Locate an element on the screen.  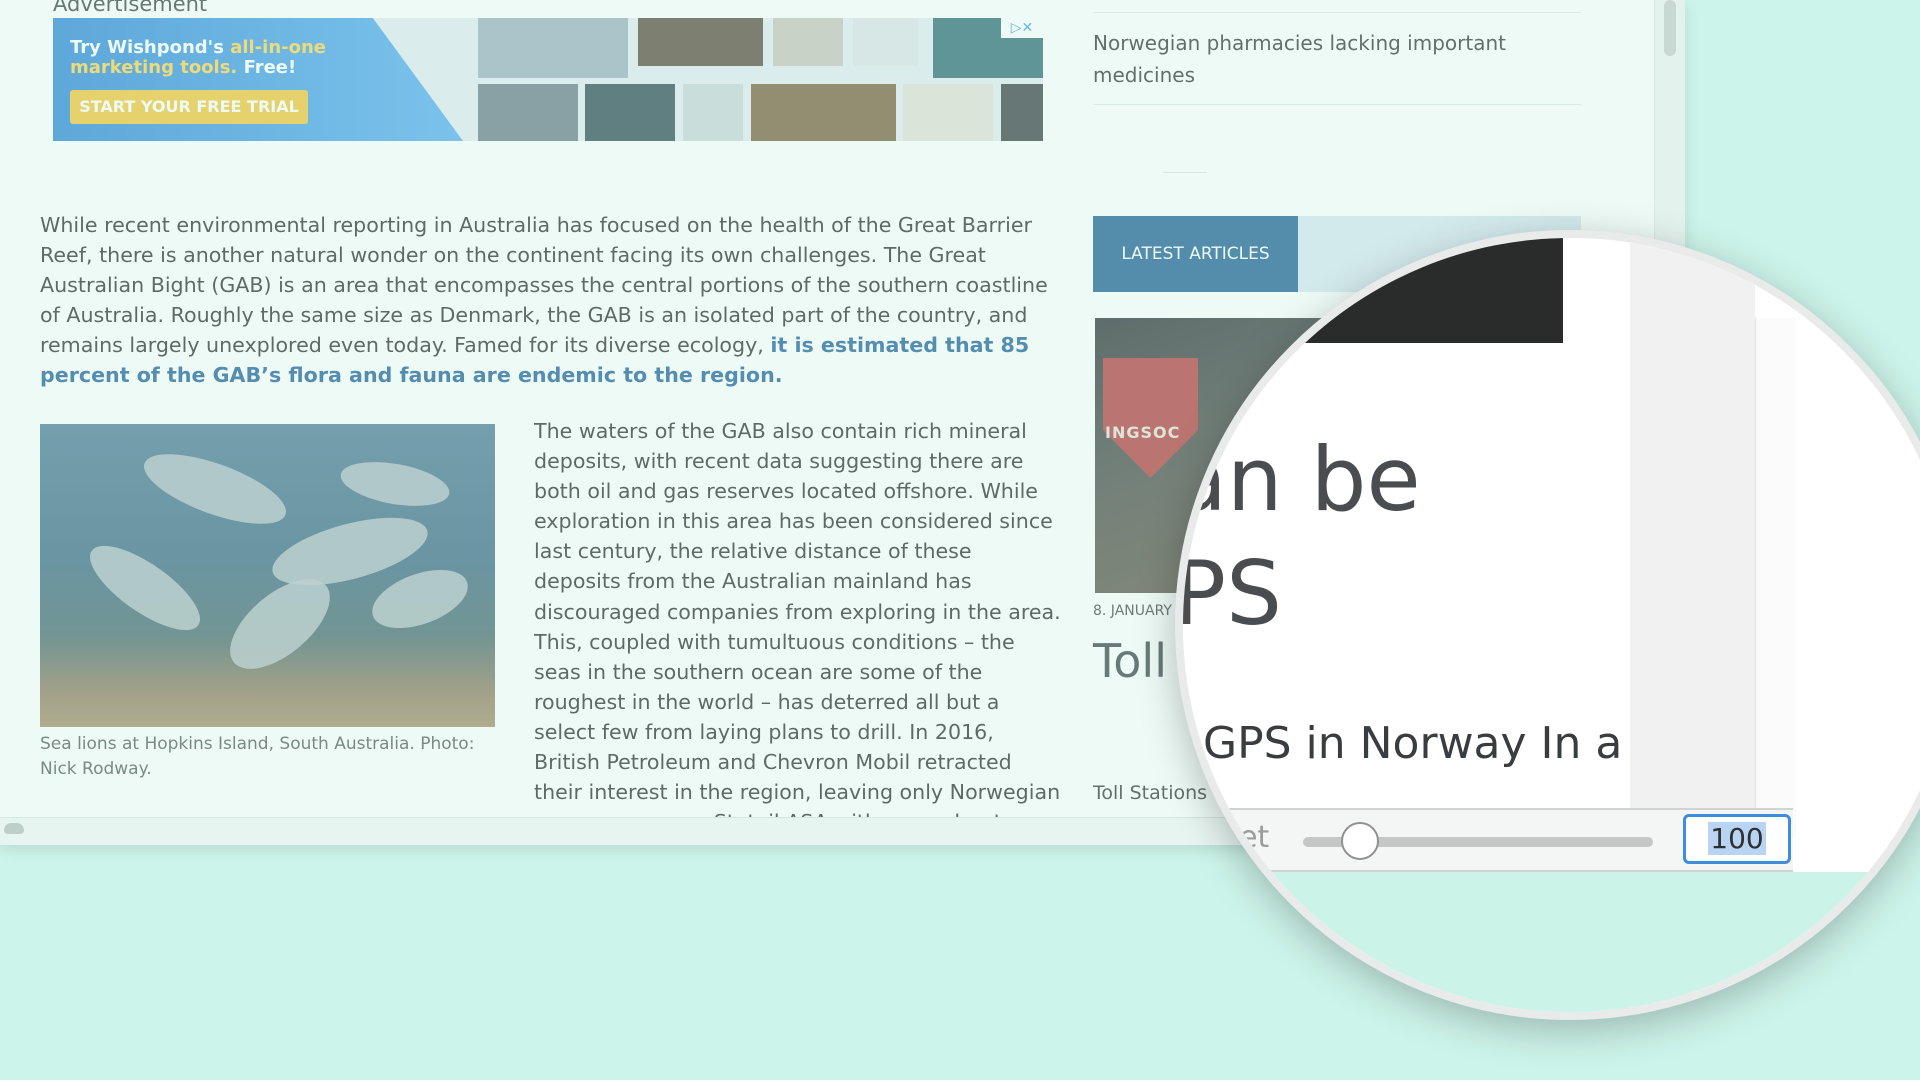
sidebar-dash is located at coordinates (1185, 172).